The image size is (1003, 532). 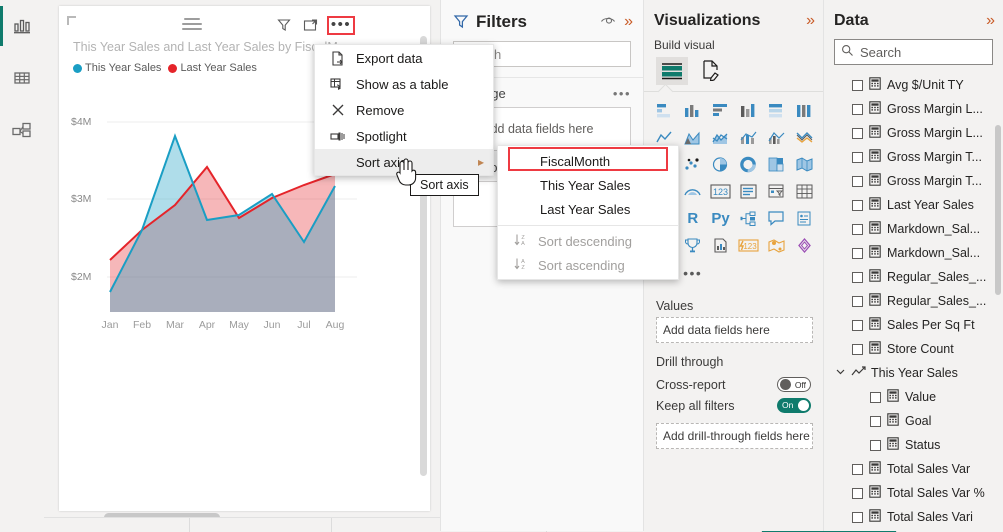 I want to click on drill-mode-icon, so click(x=192, y=25).